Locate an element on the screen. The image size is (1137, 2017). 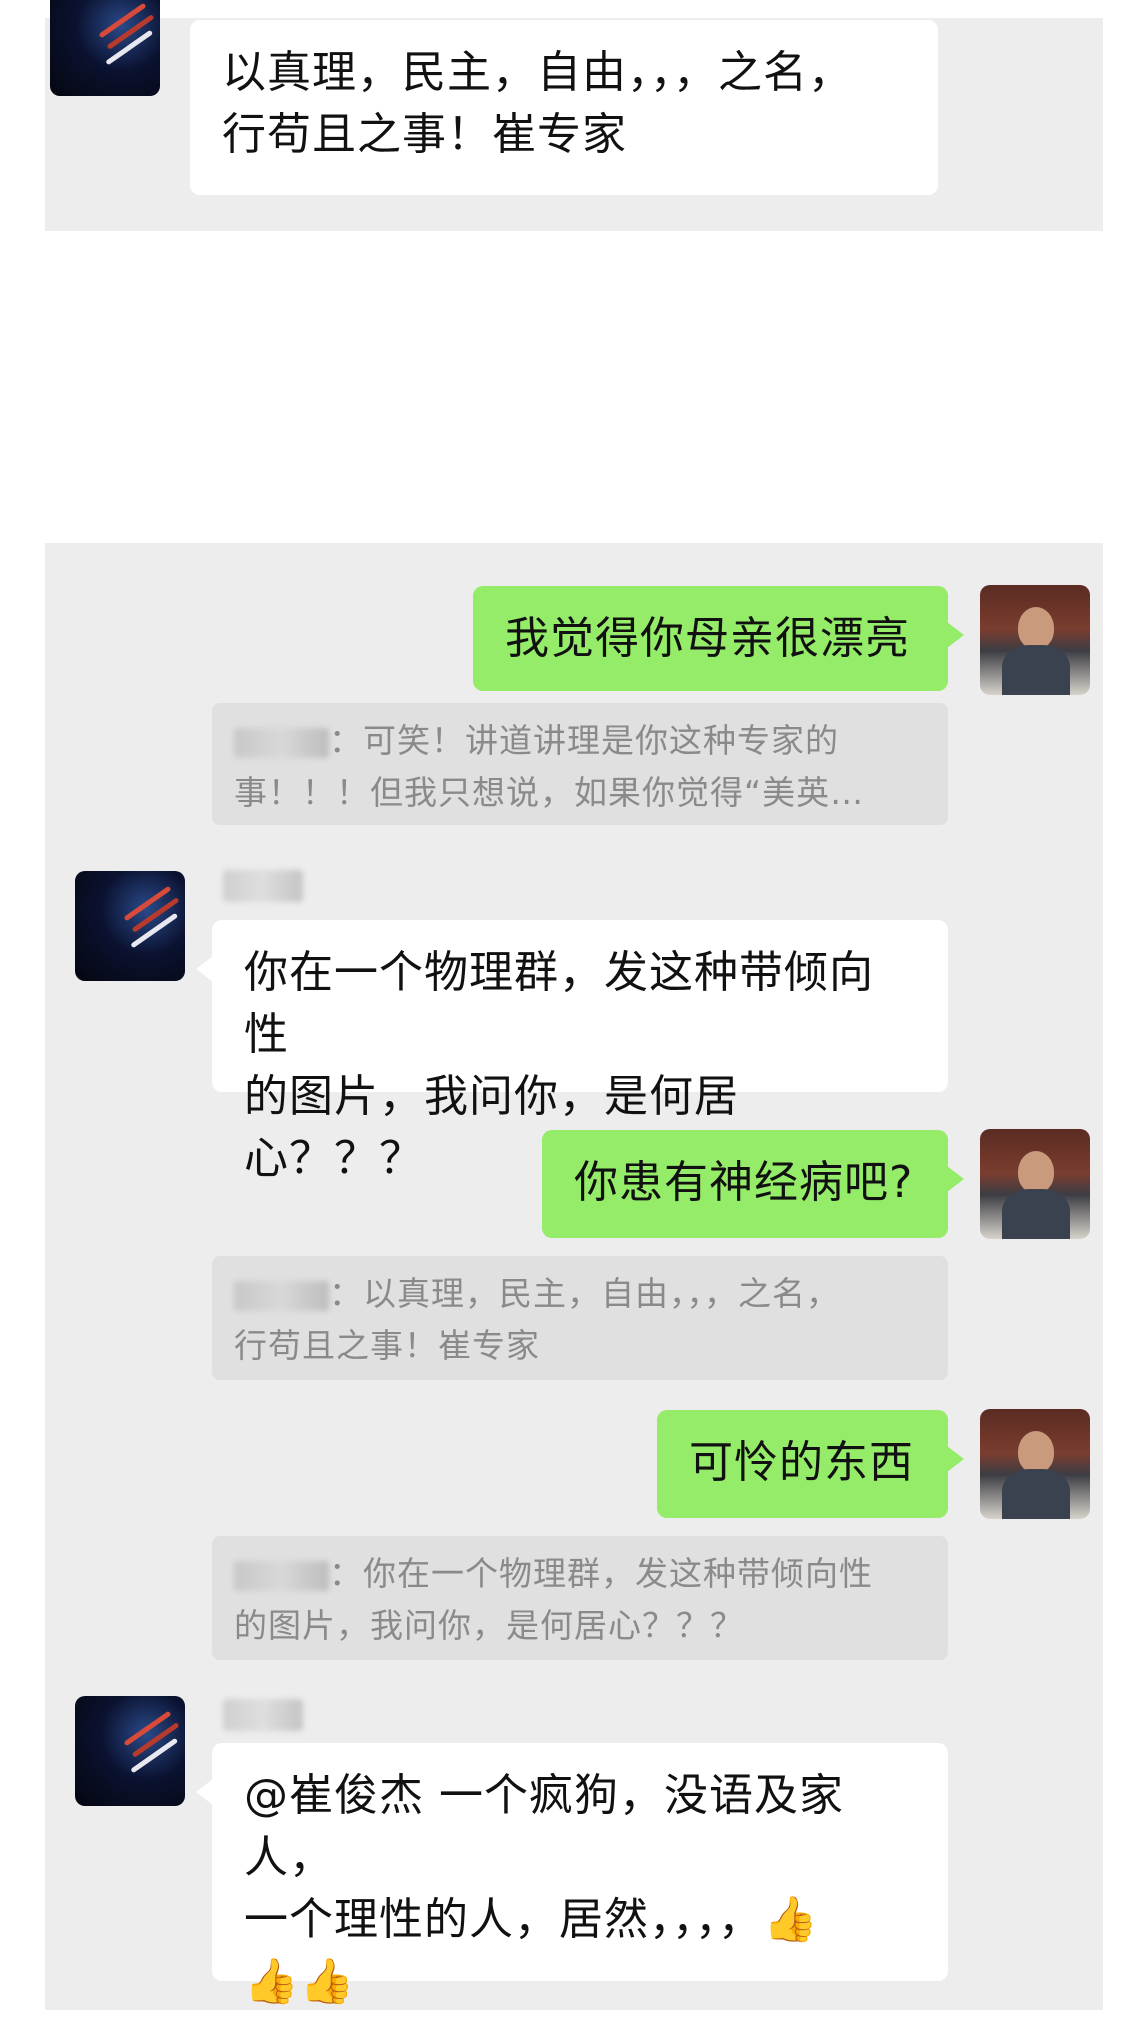
message-bubble-incoming: @崔俊杰 一个疯狗，没语及家人， 一个理性的人，居然，，，，👍 👍👍 is located at coordinates (572, 1873).